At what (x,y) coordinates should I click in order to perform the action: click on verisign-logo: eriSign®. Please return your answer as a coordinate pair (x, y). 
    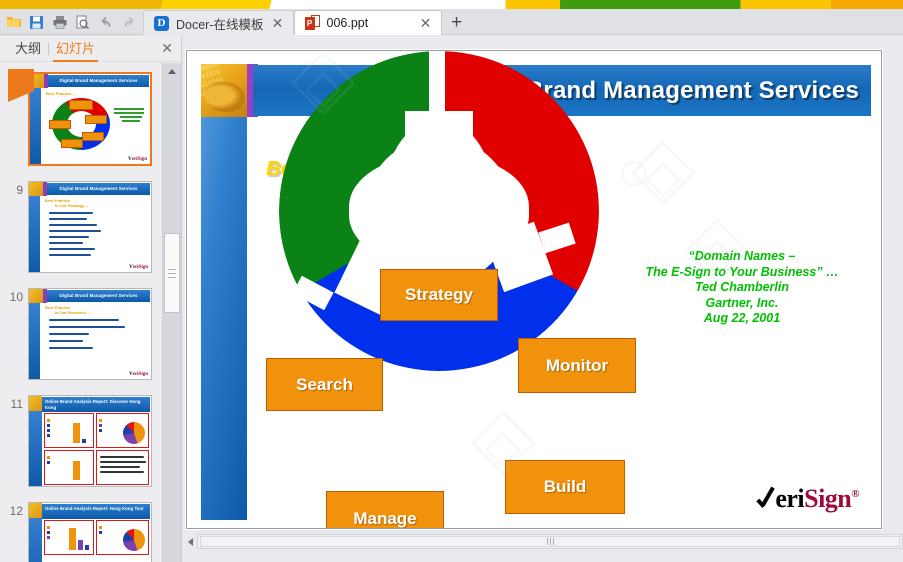
    Looking at the image, I should click on (808, 499).